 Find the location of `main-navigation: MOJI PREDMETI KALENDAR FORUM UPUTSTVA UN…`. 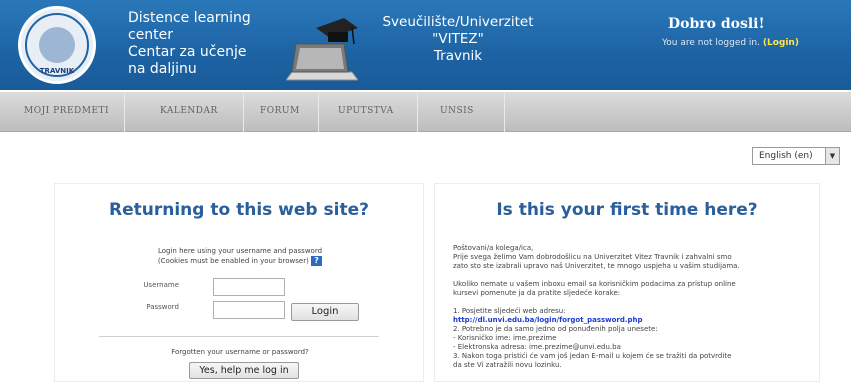

main-navigation: MOJI PREDMETI KALENDAR FORUM UPUTSTVA UN… is located at coordinates (425, 112).